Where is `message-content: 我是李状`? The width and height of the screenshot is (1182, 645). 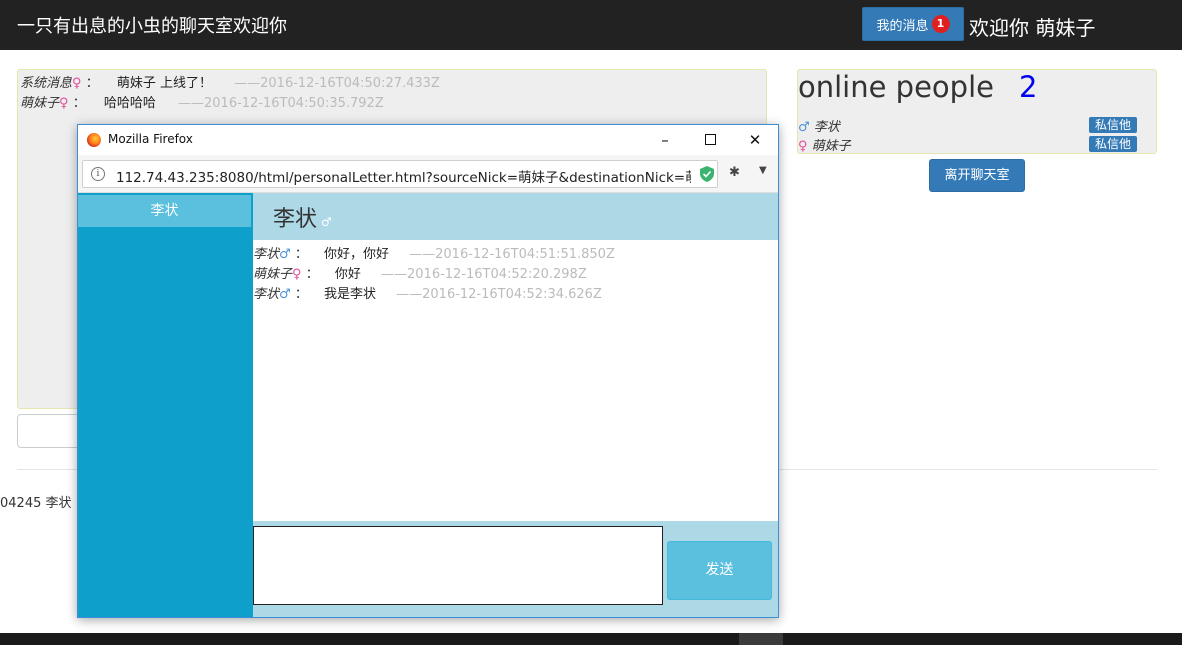 message-content: 我是李状 is located at coordinates (349, 294).